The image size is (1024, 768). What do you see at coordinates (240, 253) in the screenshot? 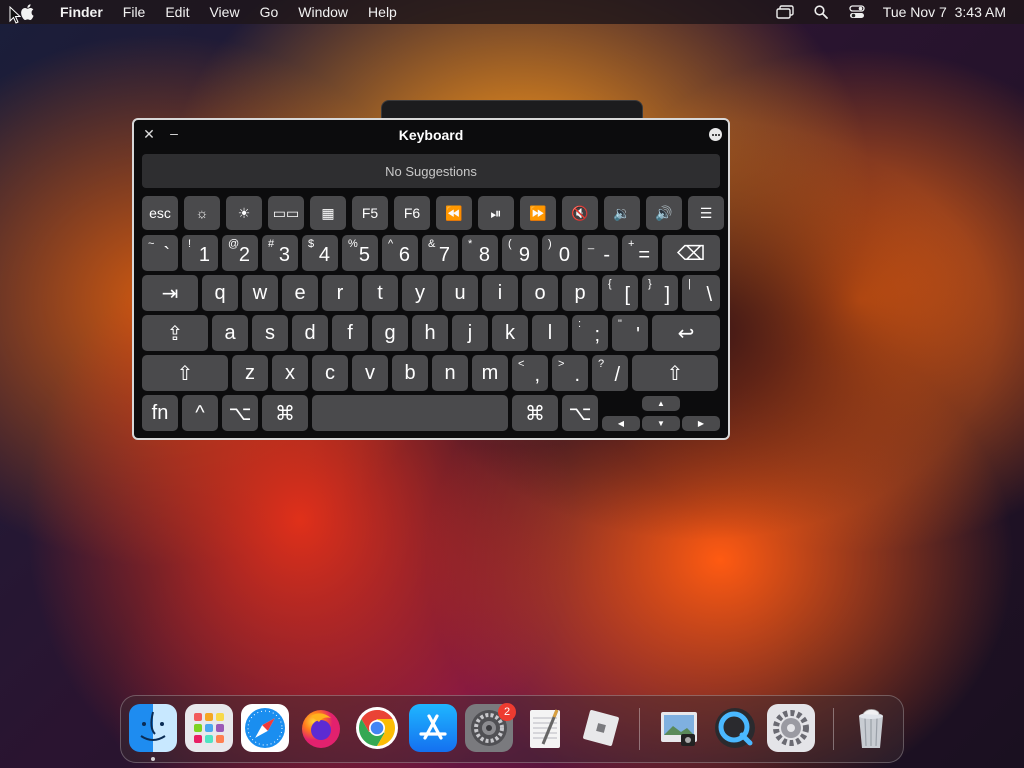
I see `key-2: @2` at bounding box center [240, 253].